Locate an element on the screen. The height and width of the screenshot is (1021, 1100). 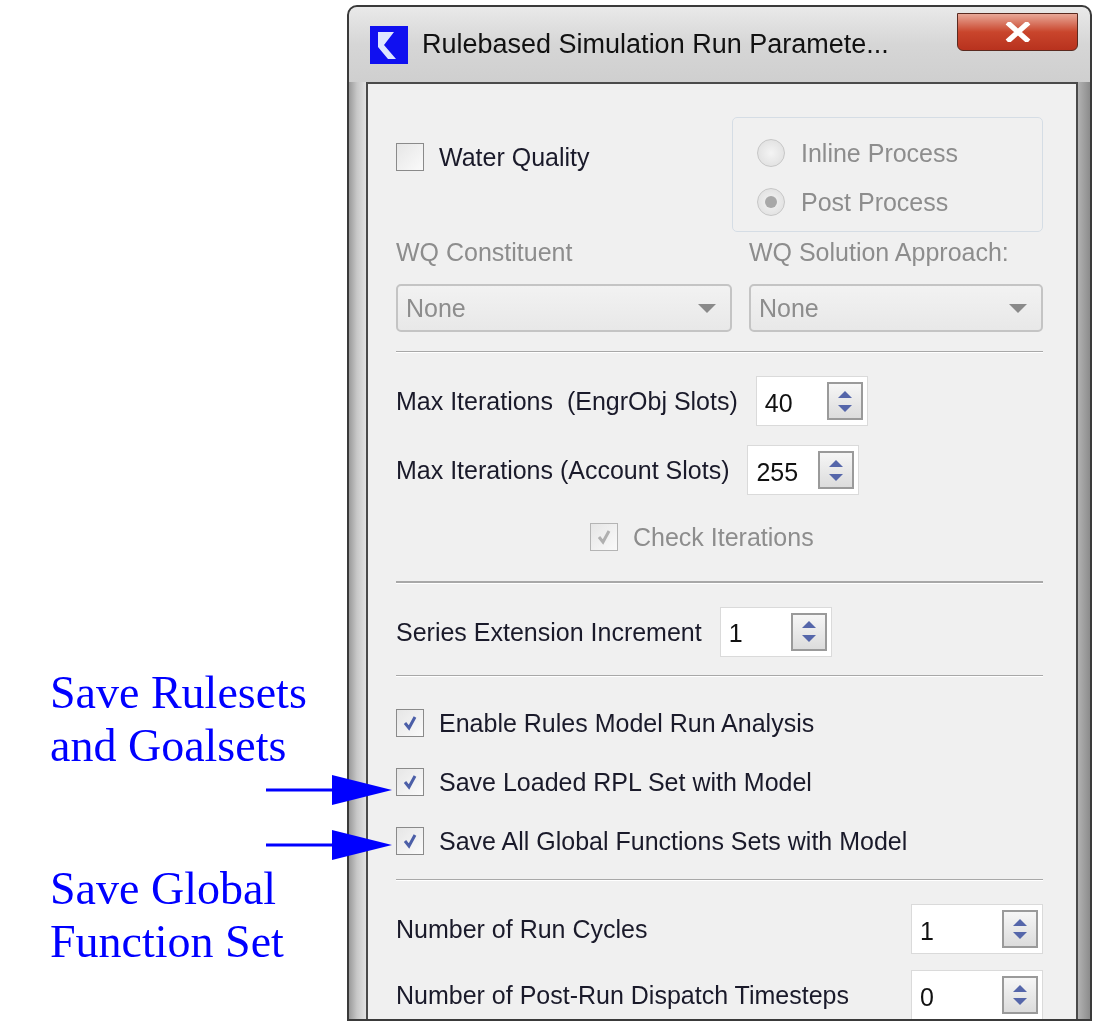
field-label: Max Iterations (EngrObj Slots) is located at coordinates (567, 401).